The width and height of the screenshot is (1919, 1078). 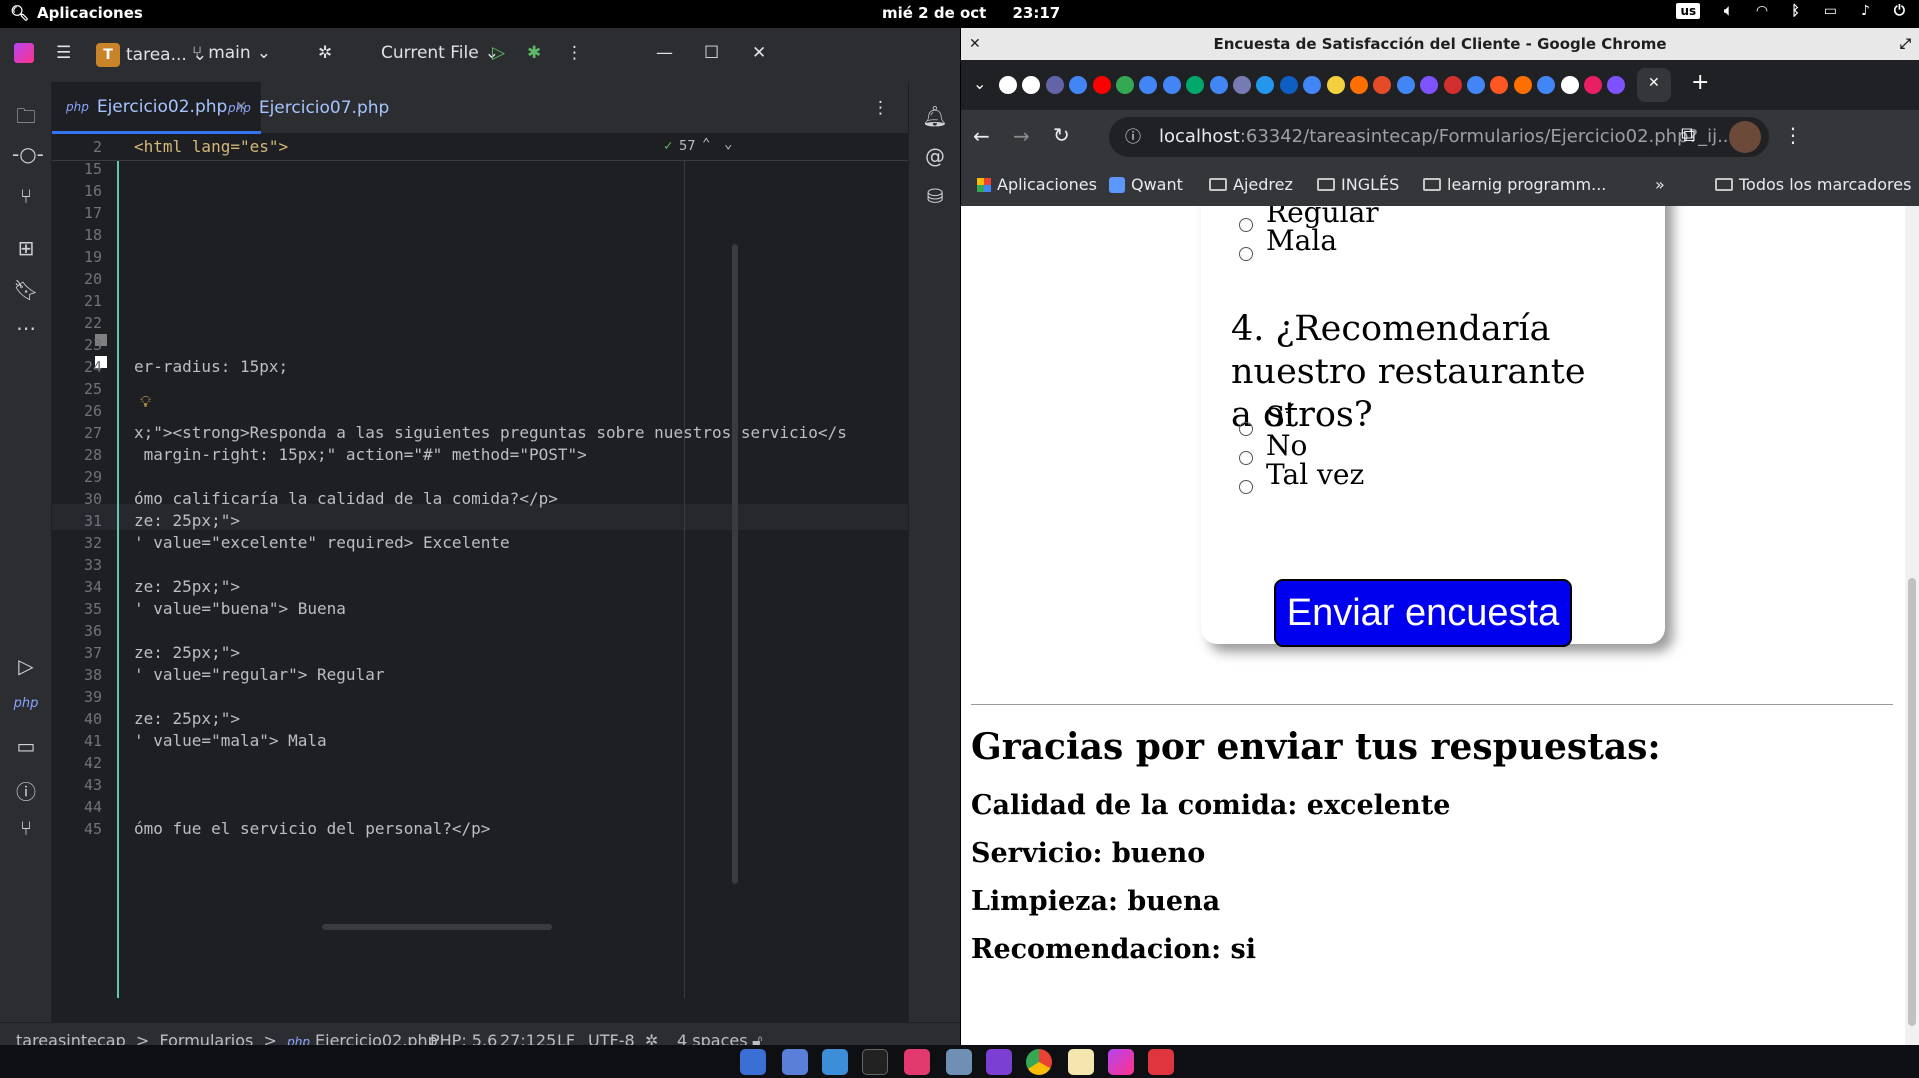 What do you see at coordinates (1899, 11) in the screenshot?
I see `power-icon: ⏻` at bounding box center [1899, 11].